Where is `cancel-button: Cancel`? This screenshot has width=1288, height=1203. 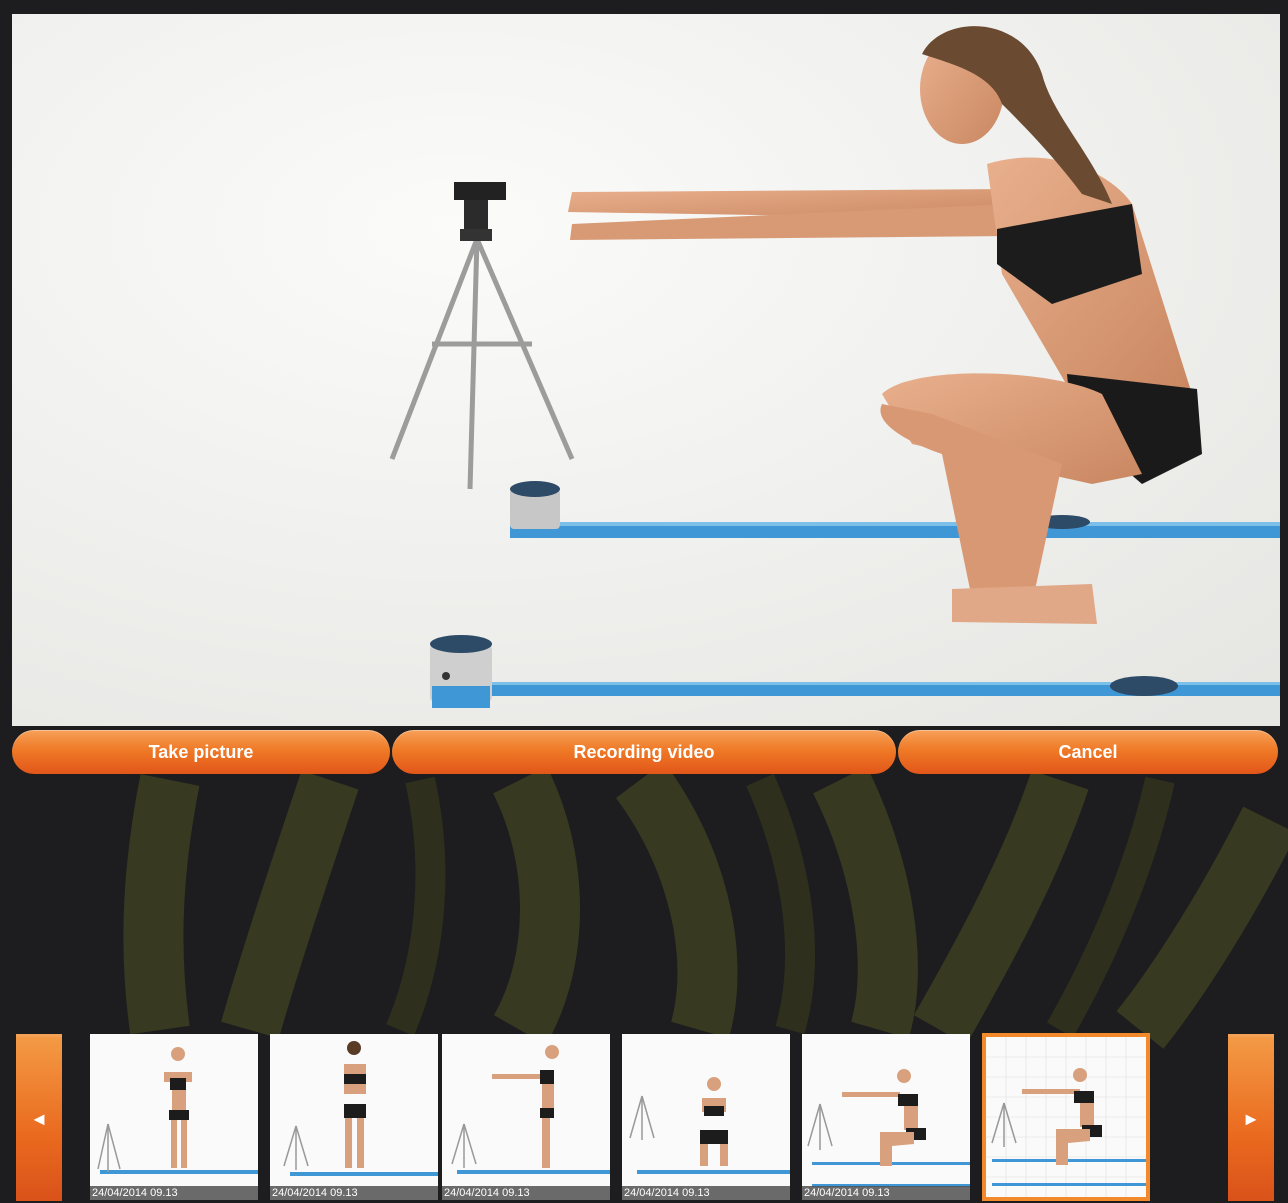 cancel-button: Cancel is located at coordinates (1088, 752).